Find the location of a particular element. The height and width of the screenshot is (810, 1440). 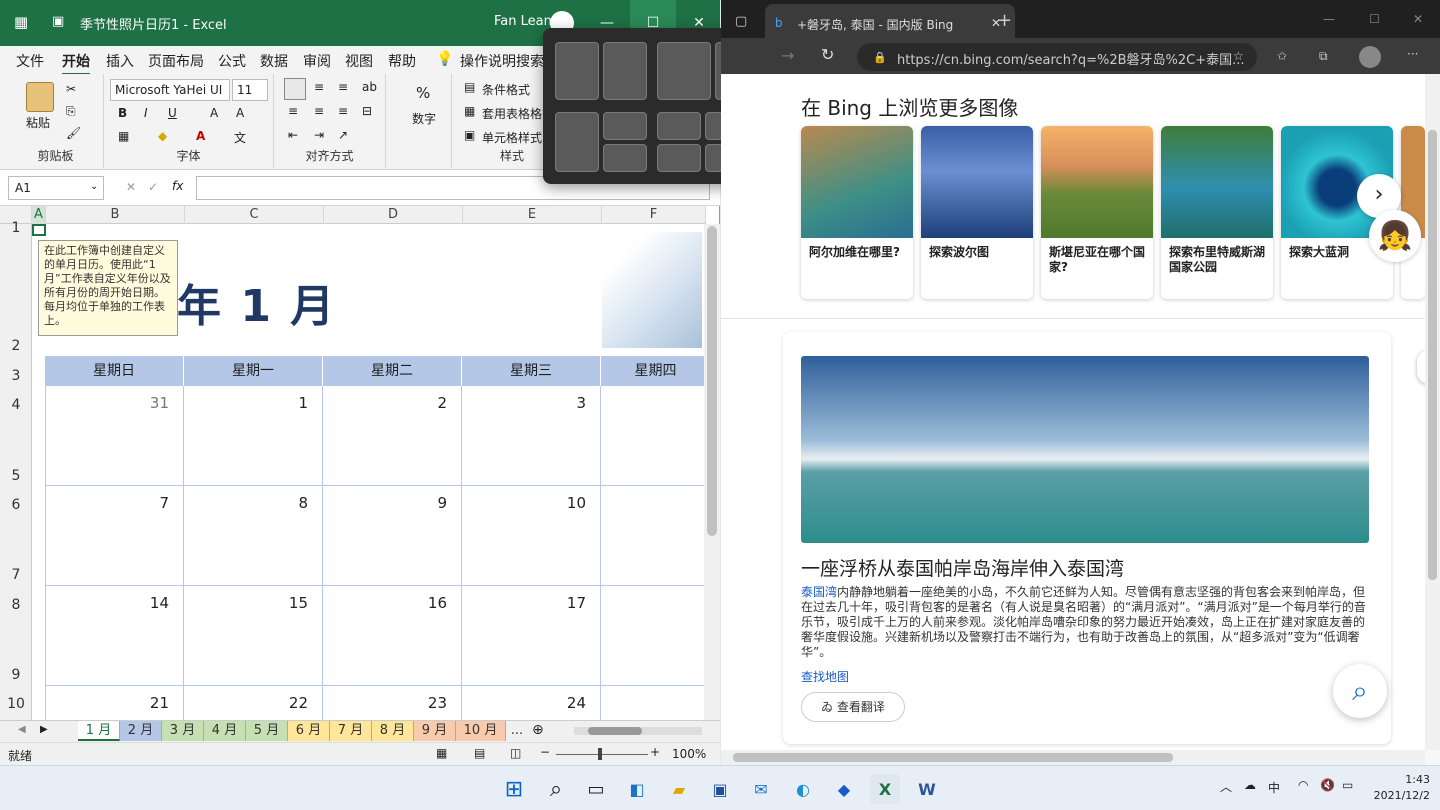

col-header-f: F is located at coordinates (654, 215).